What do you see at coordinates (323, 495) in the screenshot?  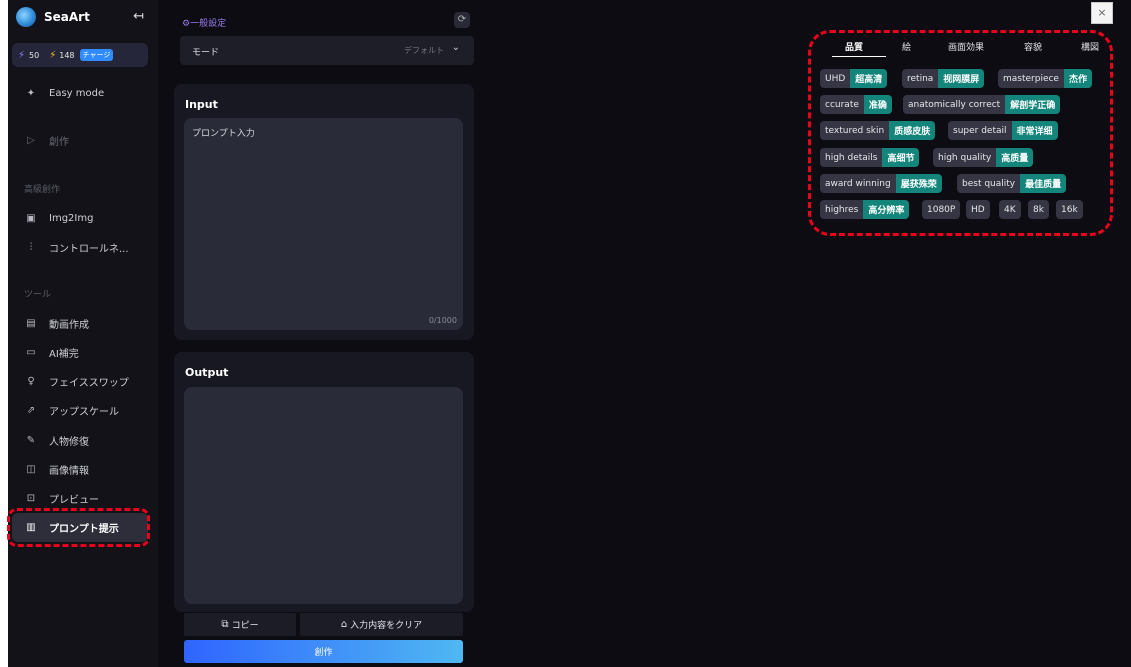 I see `output-area` at bounding box center [323, 495].